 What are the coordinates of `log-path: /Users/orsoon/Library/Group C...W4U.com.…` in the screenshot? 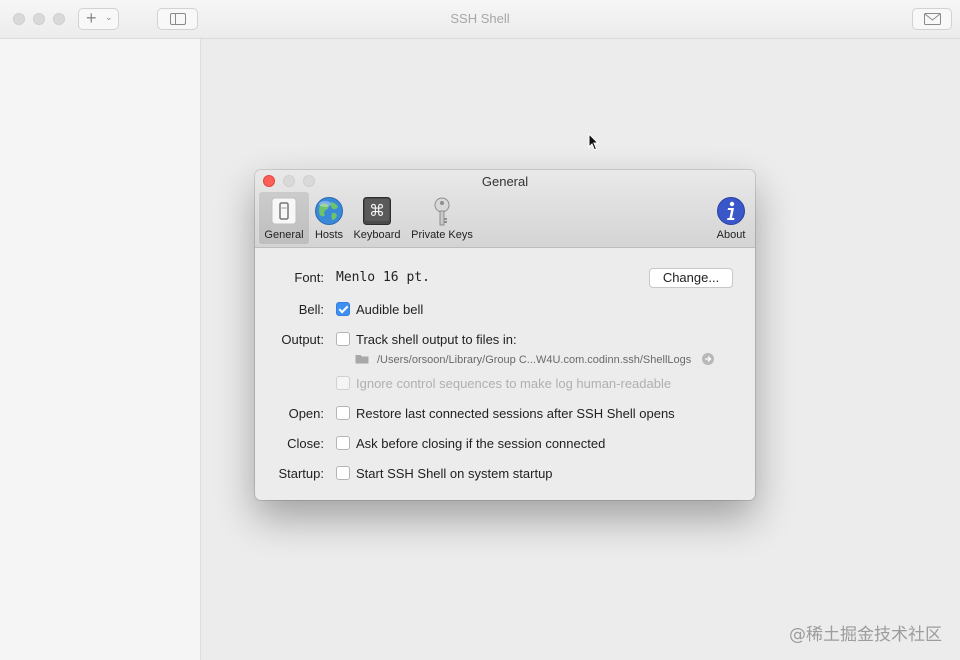 It's located at (535, 359).